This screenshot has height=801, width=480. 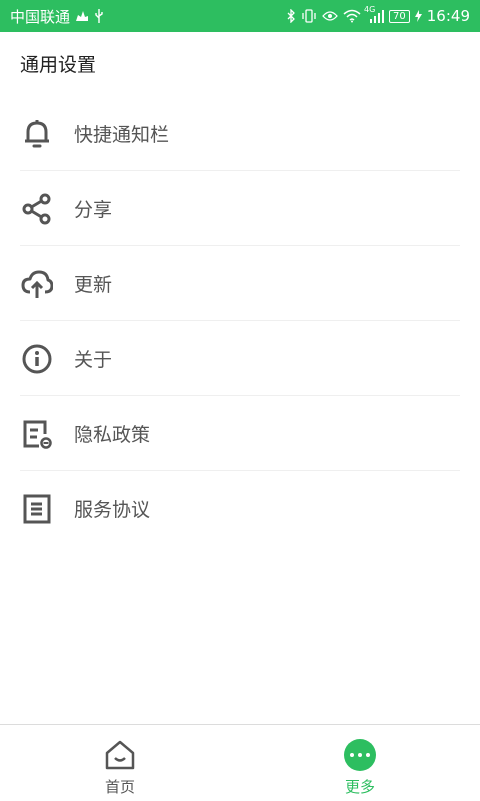 I want to click on wifi-icon, so click(x=352, y=16).